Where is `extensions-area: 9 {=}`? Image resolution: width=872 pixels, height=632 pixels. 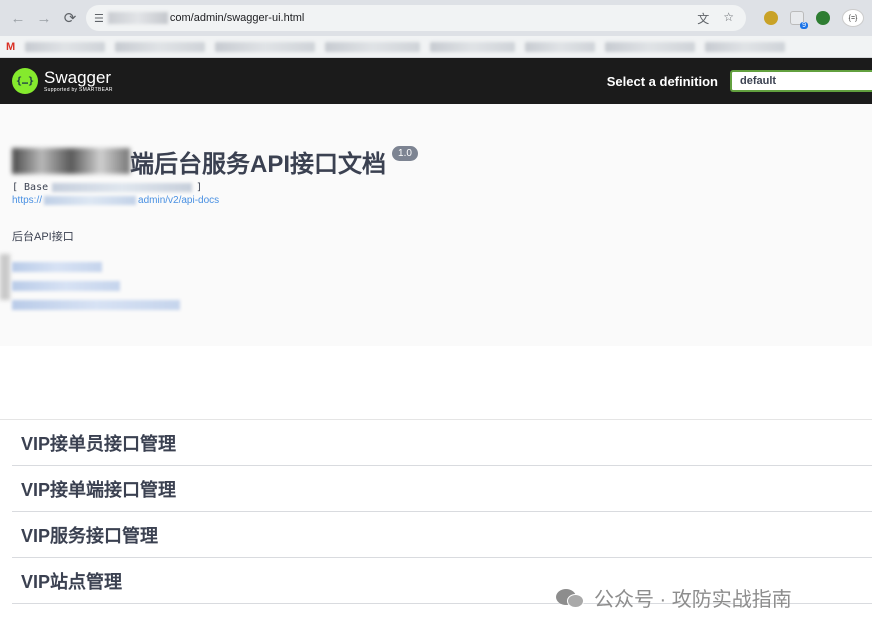 extensions-area: 9 {=} is located at coordinates (814, 19).